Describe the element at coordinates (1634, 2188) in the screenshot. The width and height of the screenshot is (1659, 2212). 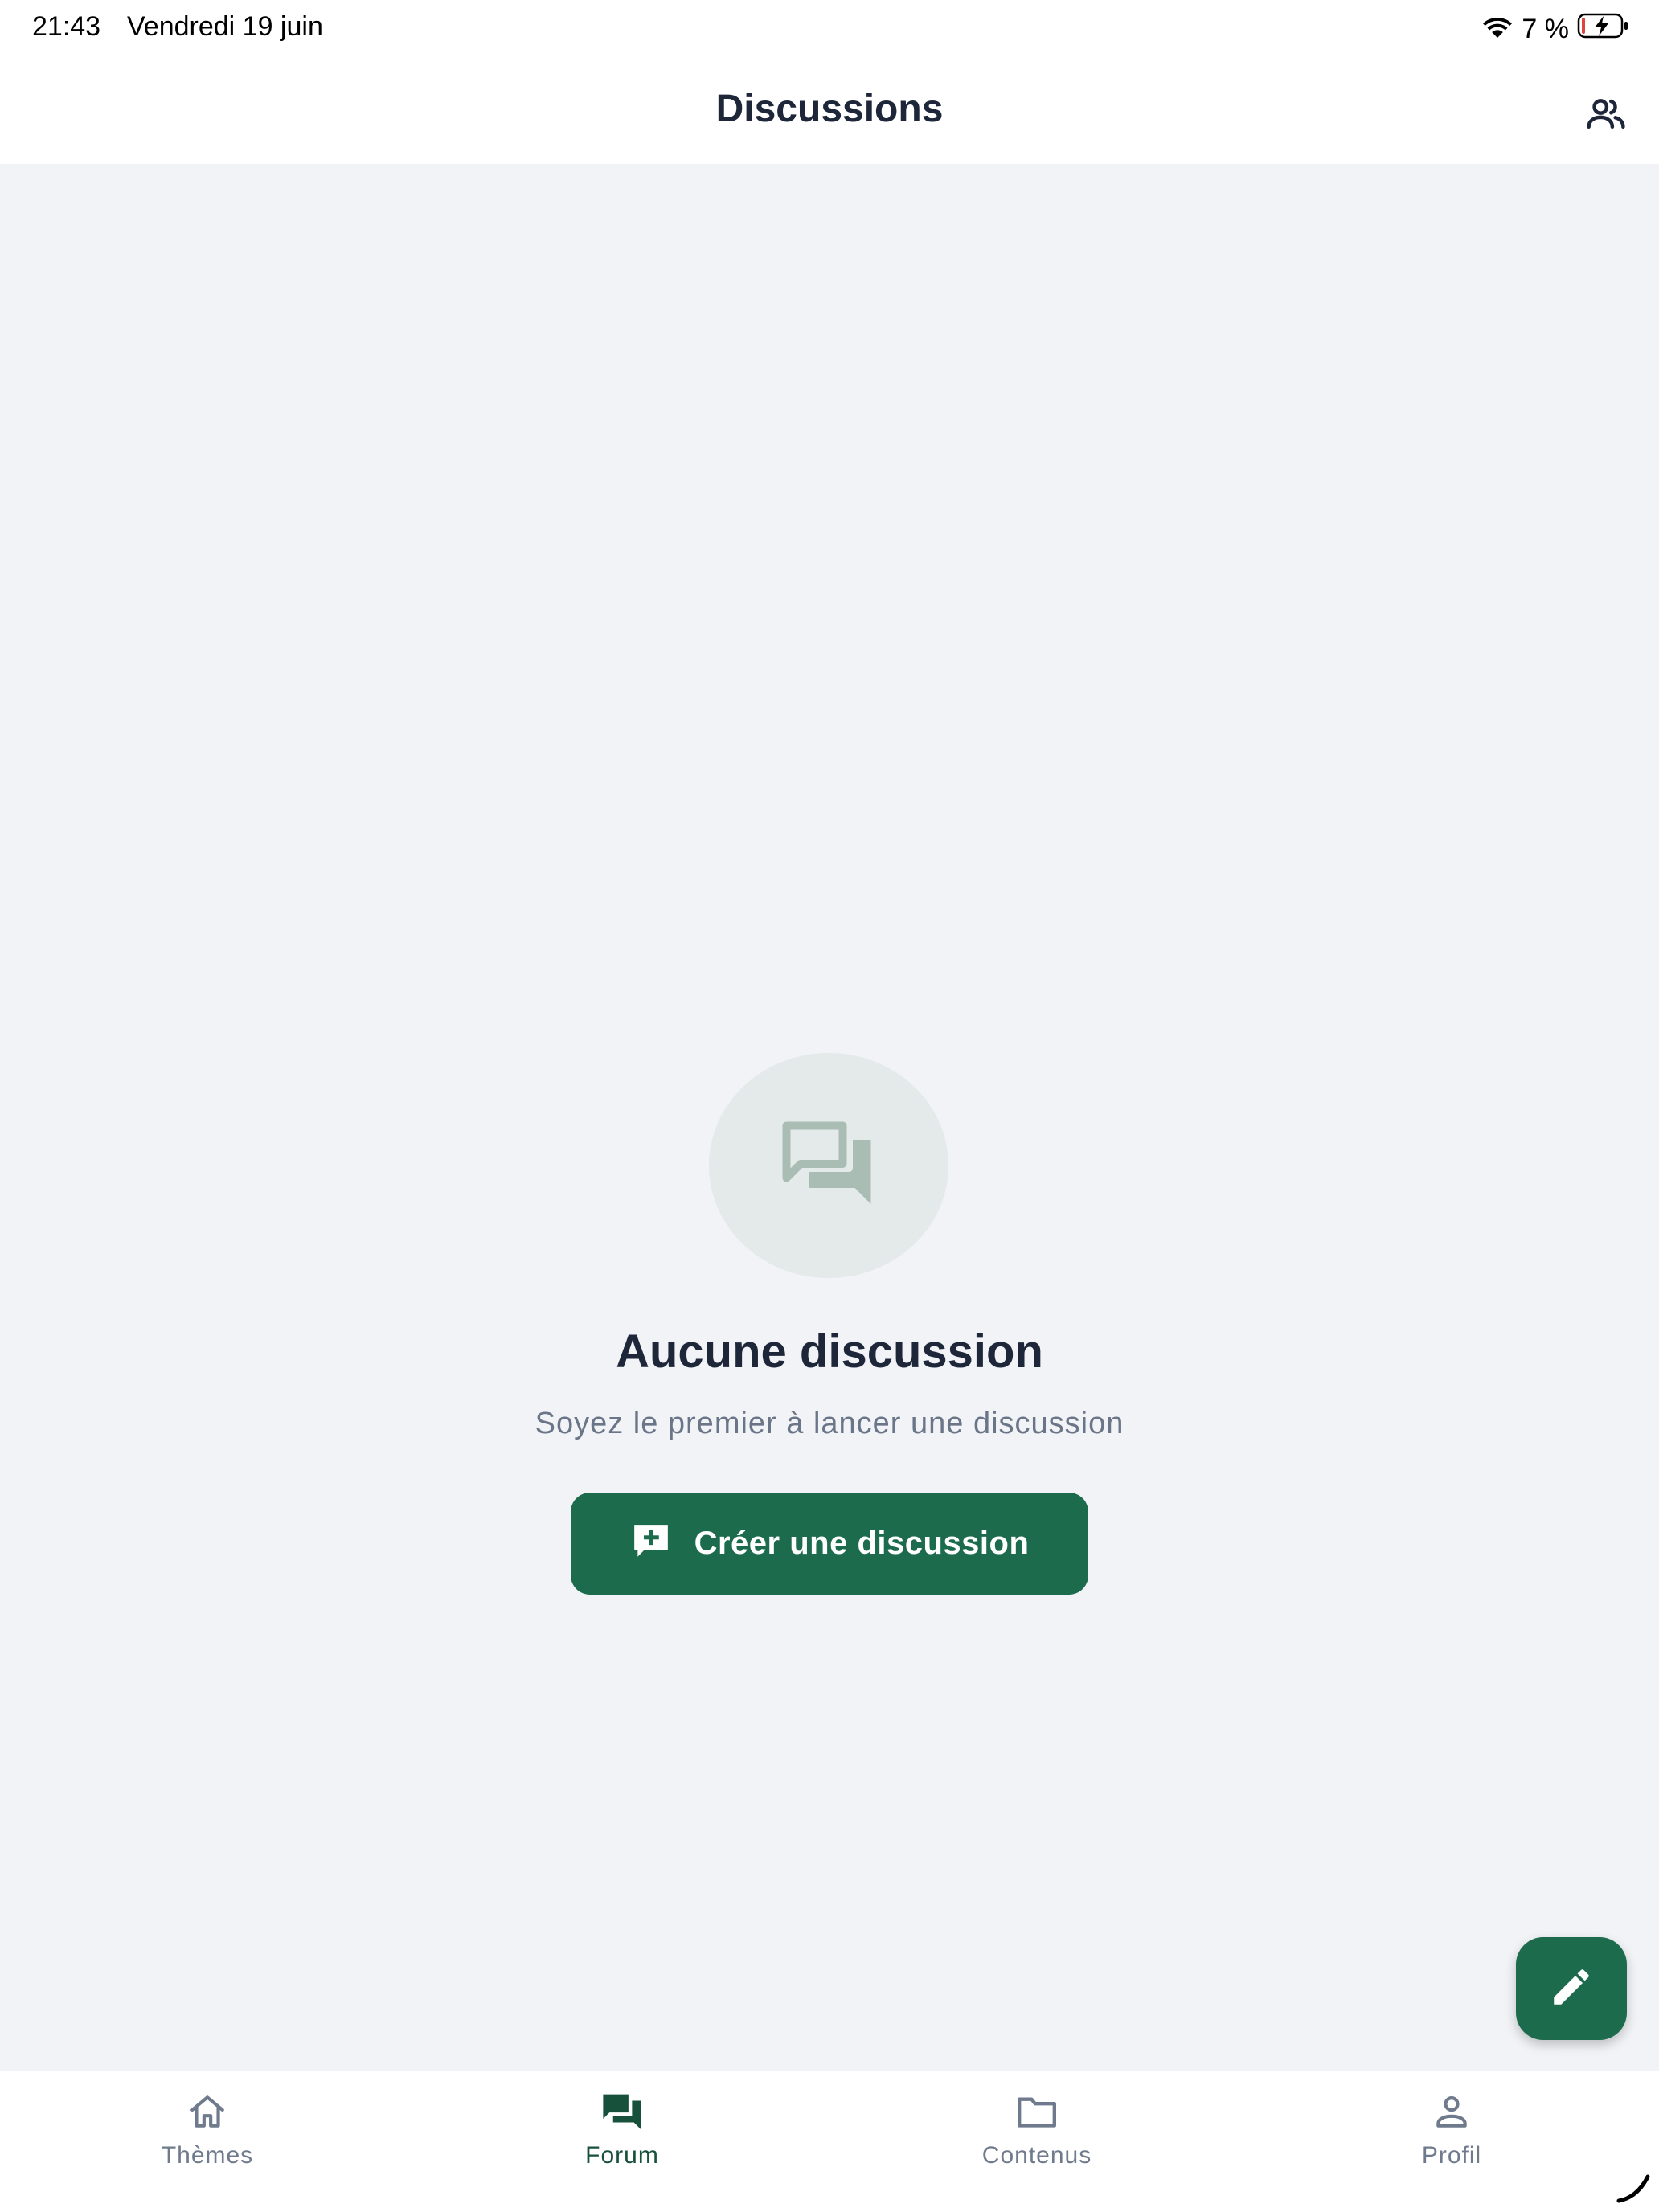
I see `corner-handle-icon` at that location.